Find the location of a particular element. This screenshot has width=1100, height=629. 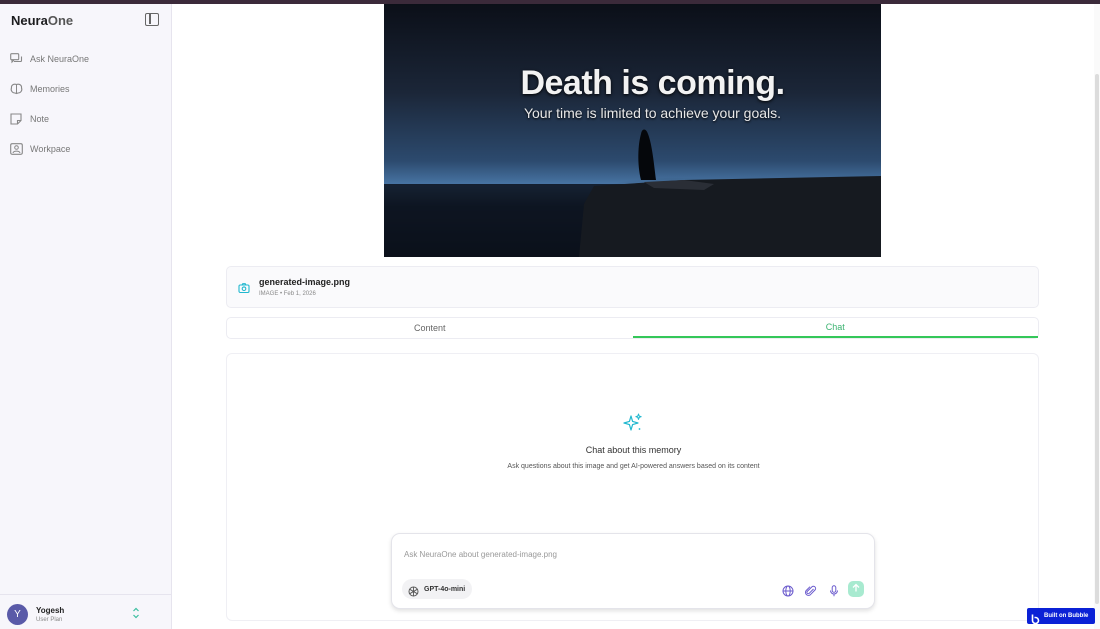

memory-tabs: Content Chat is located at coordinates (632, 328).